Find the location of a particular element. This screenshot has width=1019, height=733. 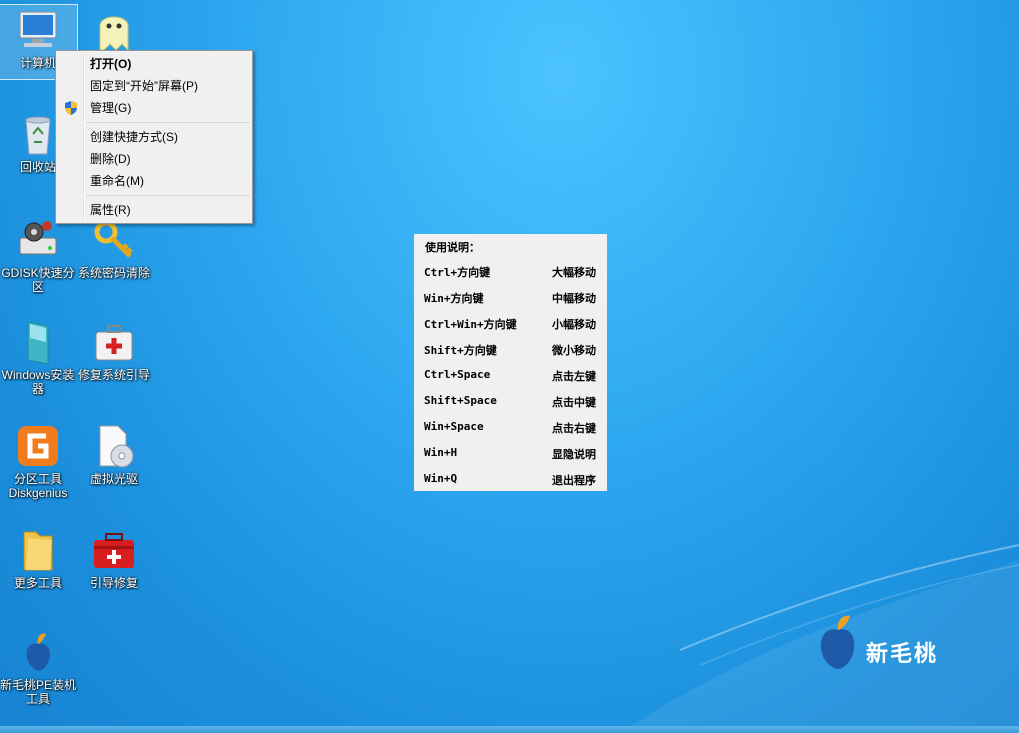

help-row: Win+Space 点击右键 is located at coordinates (514, 428).